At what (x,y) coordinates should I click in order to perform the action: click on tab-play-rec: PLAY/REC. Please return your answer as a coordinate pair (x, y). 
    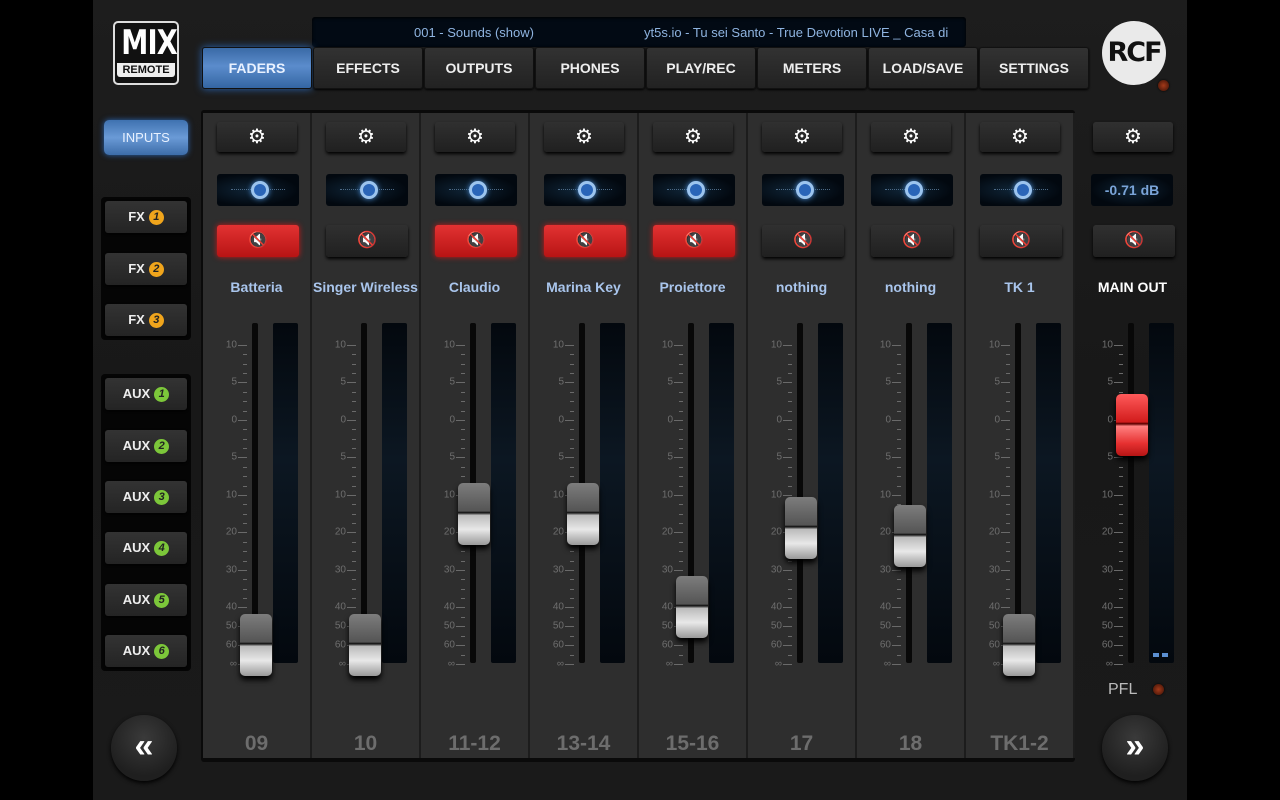
    Looking at the image, I should click on (701, 68).